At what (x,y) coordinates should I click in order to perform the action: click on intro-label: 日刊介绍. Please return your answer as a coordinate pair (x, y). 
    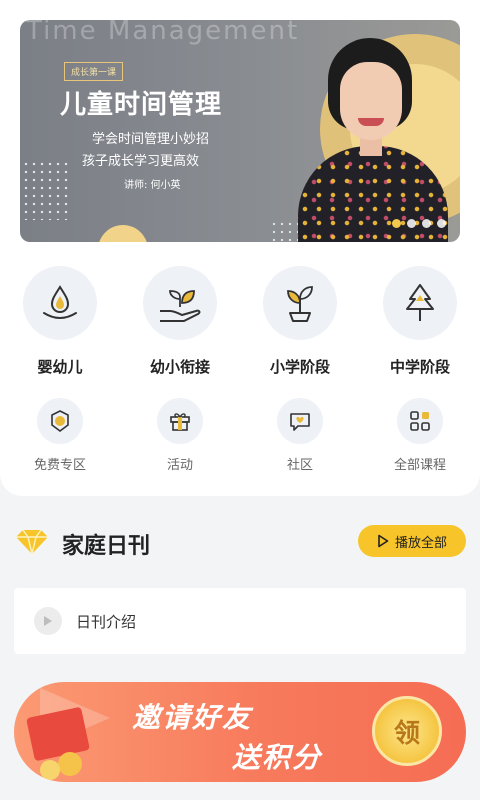
    Looking at the image, I should click on (106, 621).